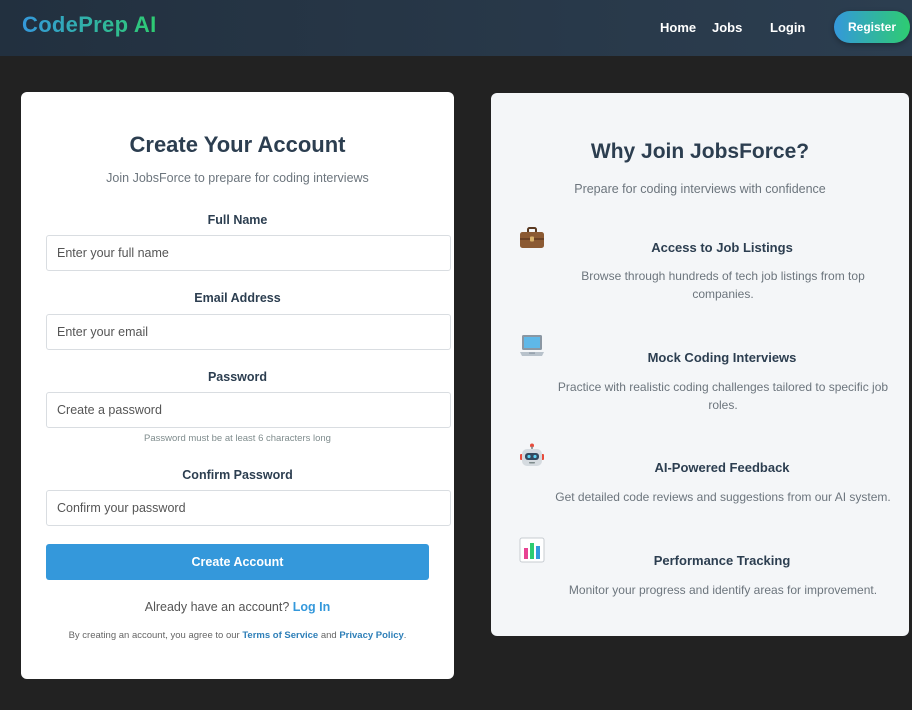 The height and width of the screenshot is (710, 912). Describe the element at coordinates (532, 345) in the screenshot. I see `laptop-icon` at that location.